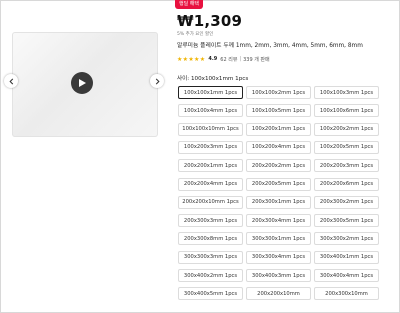  Describe the element at coordinates (210, 166) in the screenshot. I see `option-chip: 200x200x1mm 1pcs` at that location.